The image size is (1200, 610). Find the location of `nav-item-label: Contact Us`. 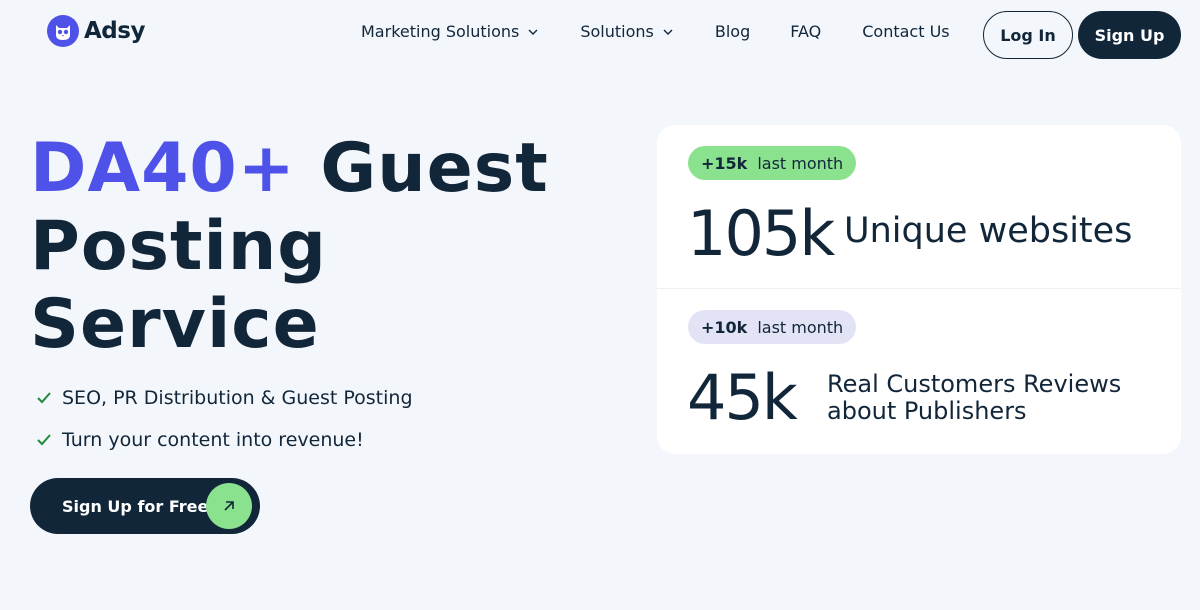

nav-item-label: Contact Us is located at coordinates (906, 31).